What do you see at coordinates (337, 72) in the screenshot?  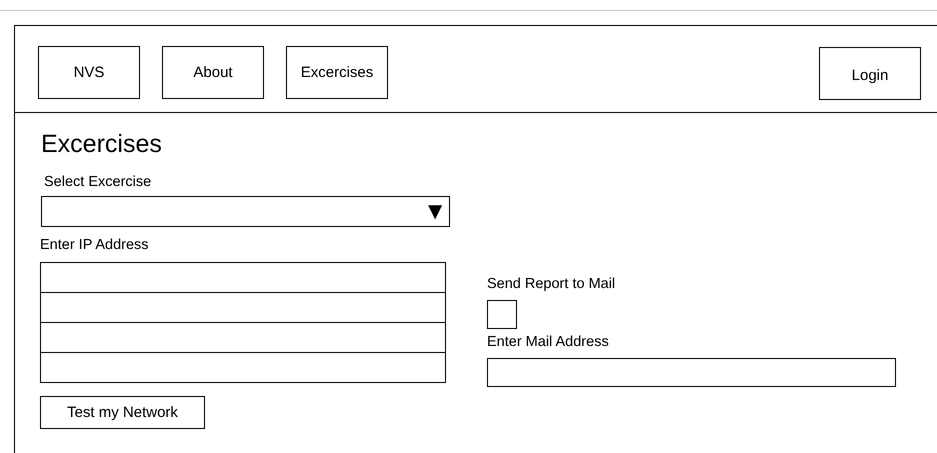 I see `nav-button: Excercises` at bounding box center [337, 72].